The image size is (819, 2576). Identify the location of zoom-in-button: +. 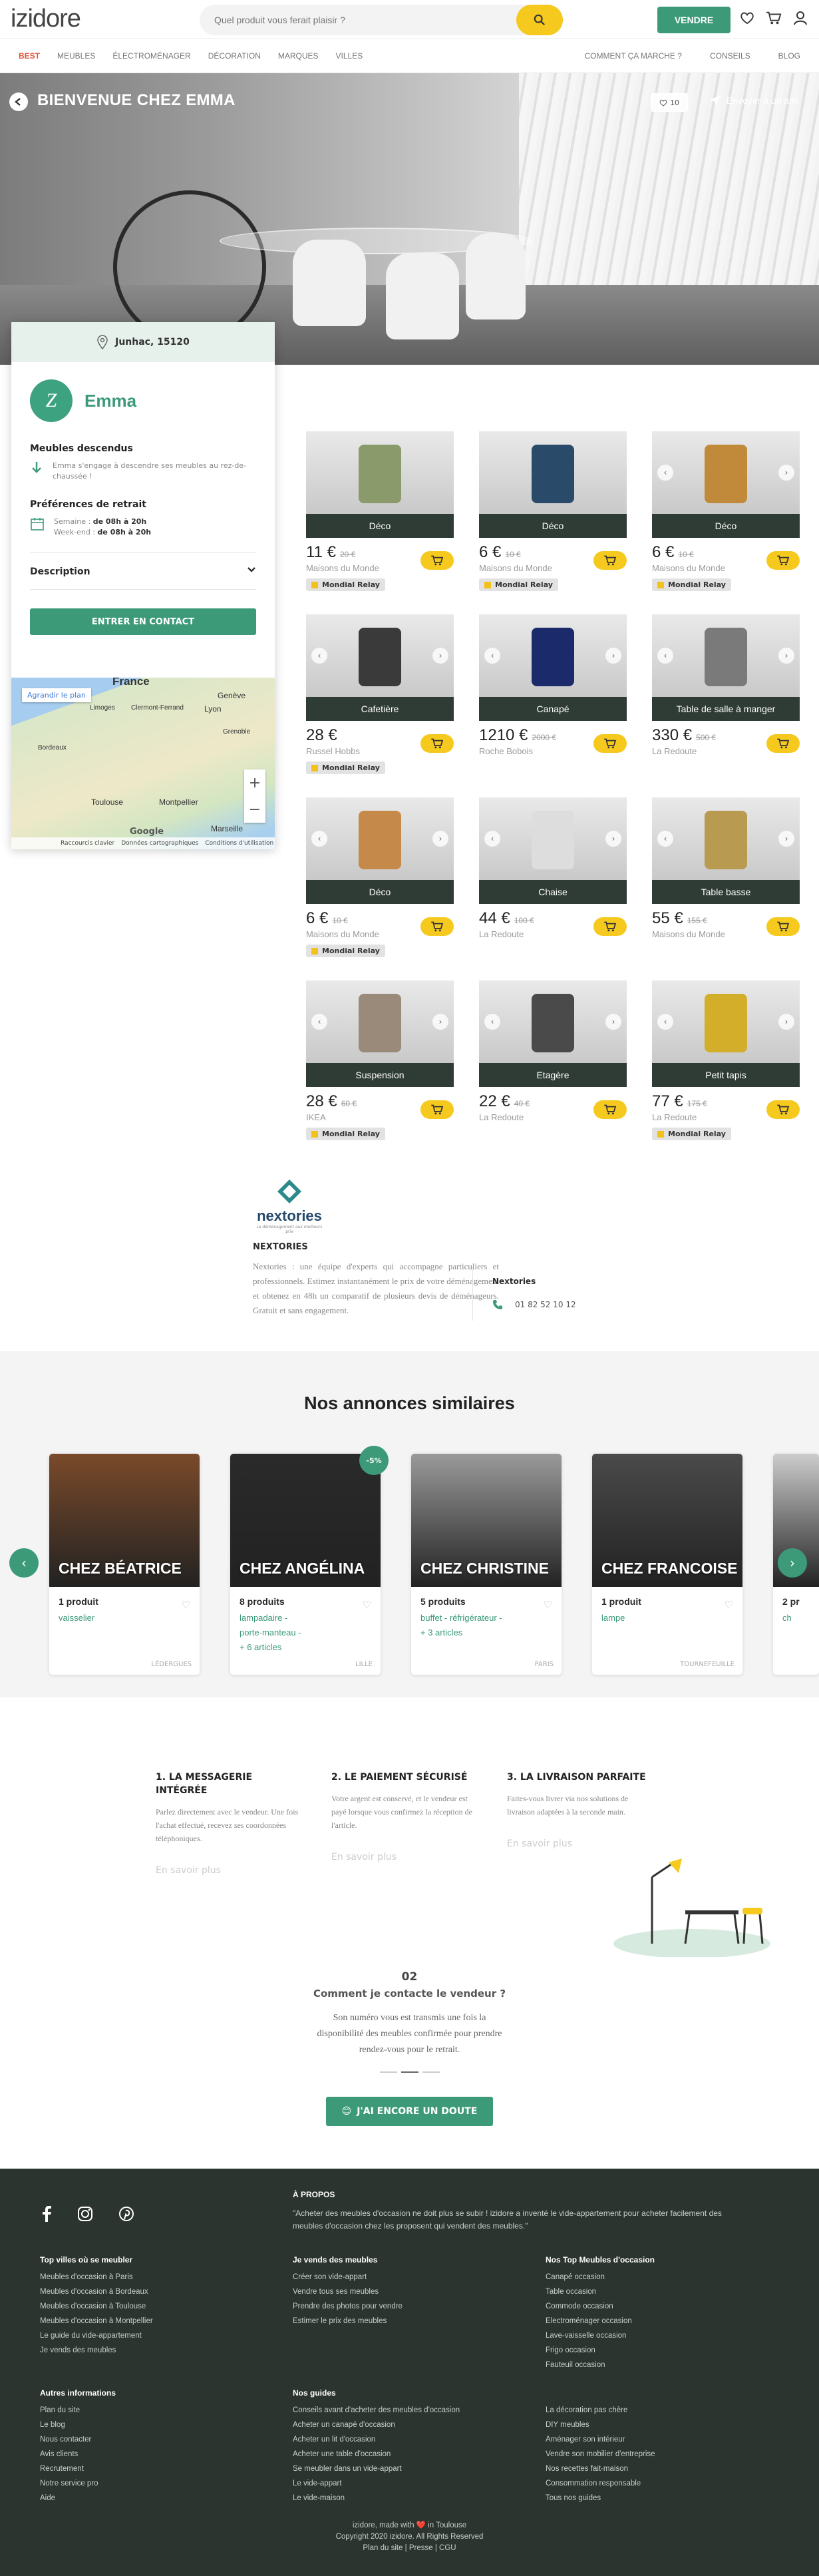
(255, 783).